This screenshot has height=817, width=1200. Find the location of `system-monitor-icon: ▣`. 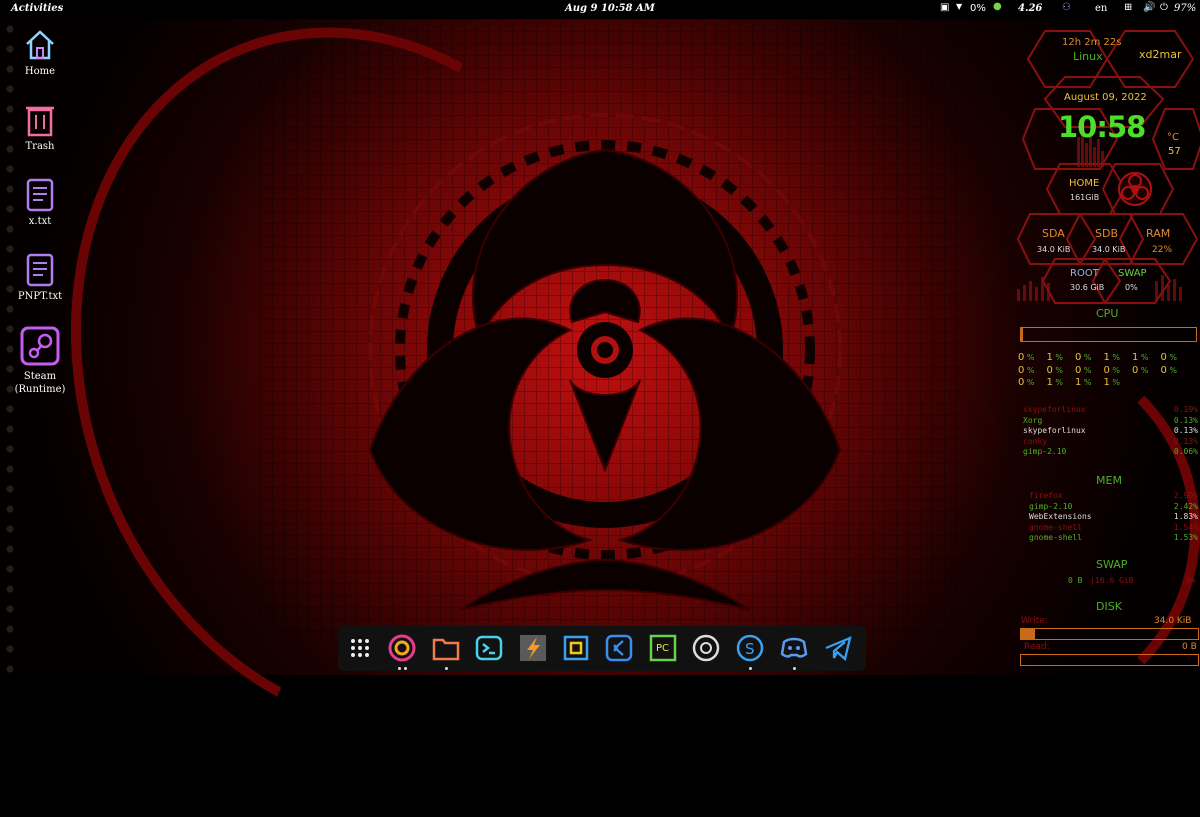

system-monitor-icon: ▣ is located at coordinates (944, 7).